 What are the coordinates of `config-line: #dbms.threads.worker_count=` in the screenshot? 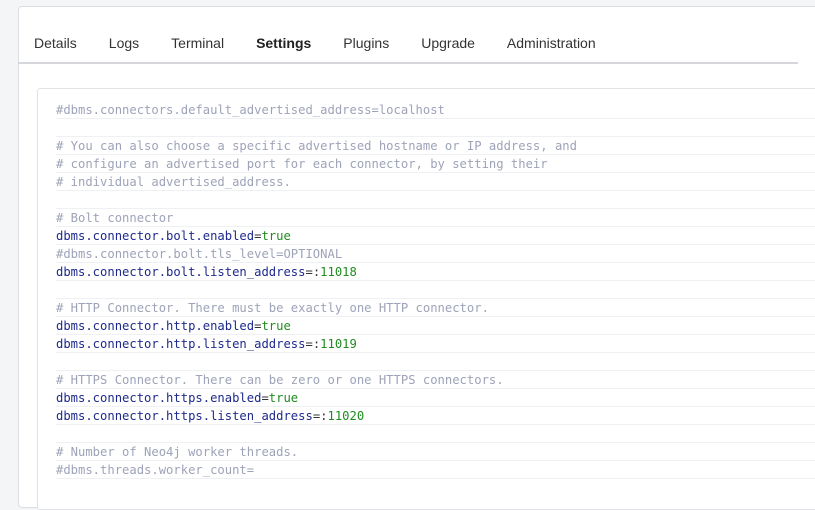 It's located at (435, 470).